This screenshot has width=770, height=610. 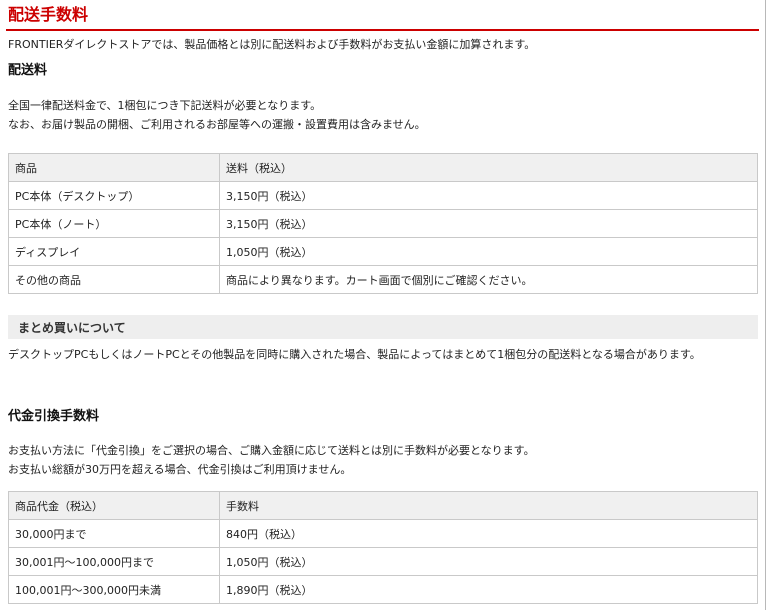 I want to click on table-row: ディスプレイ 1,050円（税込）, so click(x=383, y=251).